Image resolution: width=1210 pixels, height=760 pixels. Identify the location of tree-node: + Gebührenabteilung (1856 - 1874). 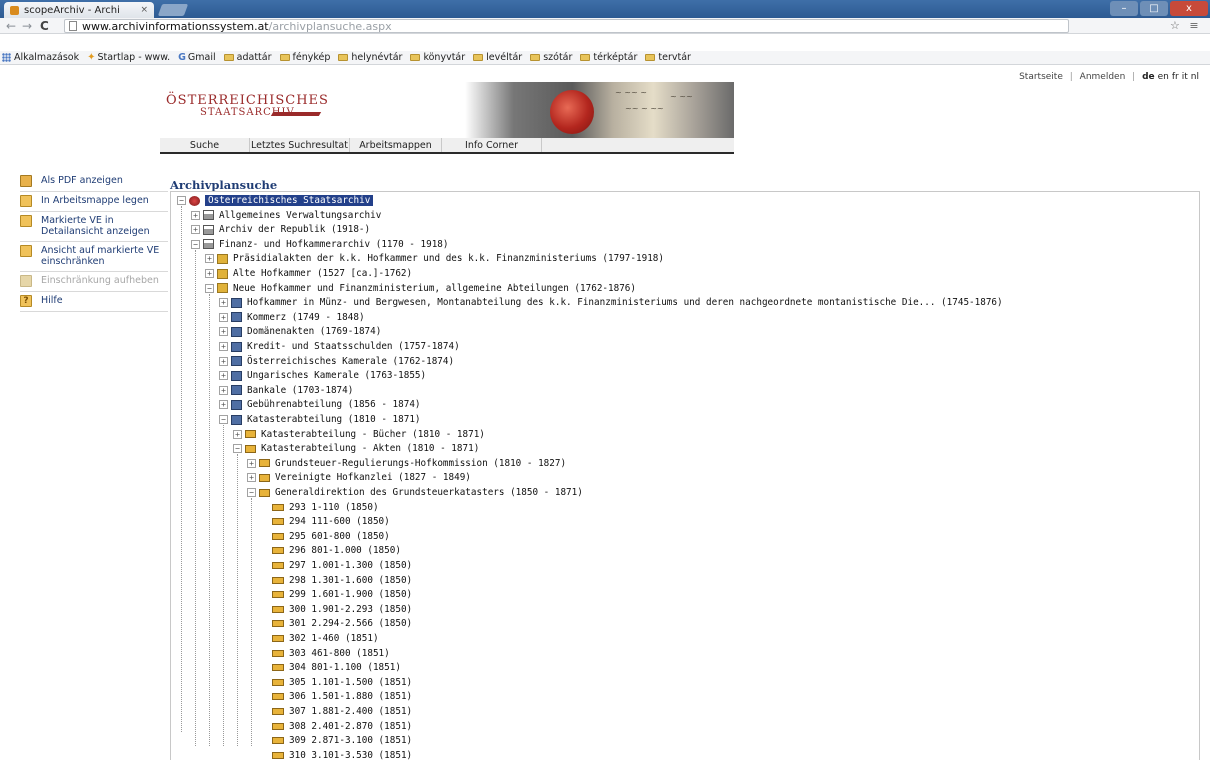
(320, 404).